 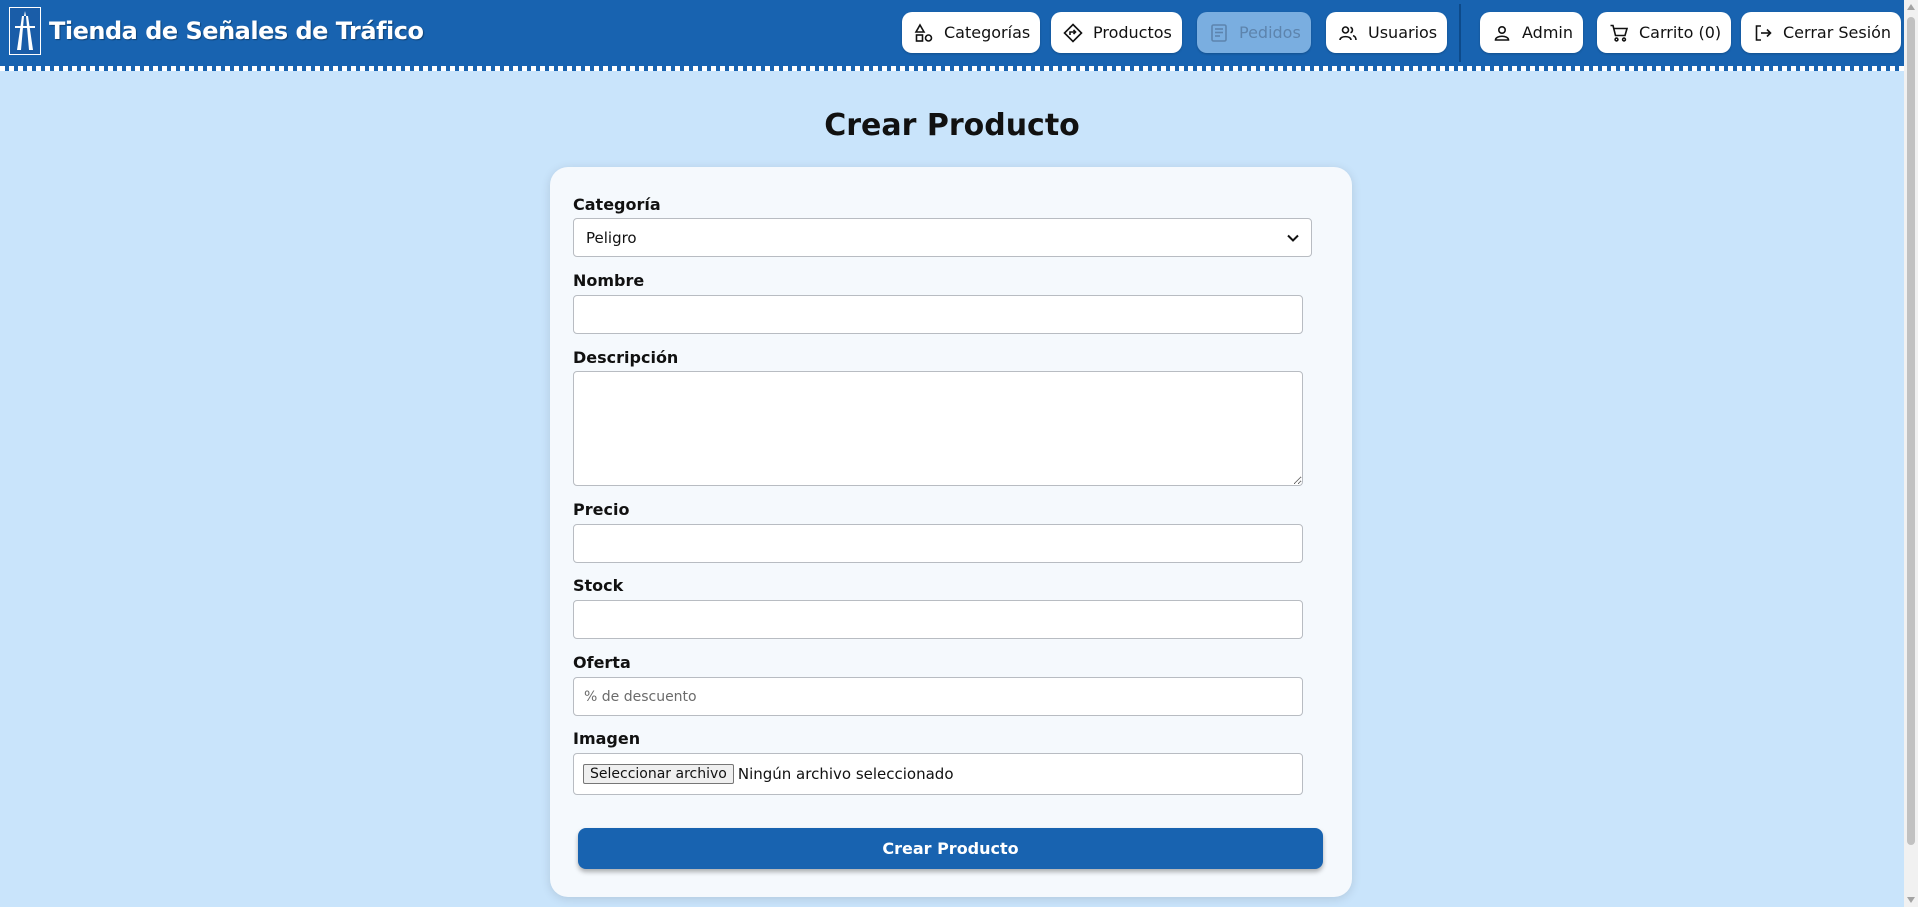 I want to click on nav-categorias-button: Categorías, so click(x=971, y=32).